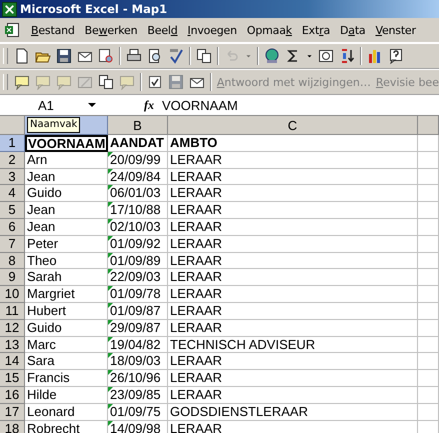  I want to click on table-cell: 01/09/89, so click(138, 261).